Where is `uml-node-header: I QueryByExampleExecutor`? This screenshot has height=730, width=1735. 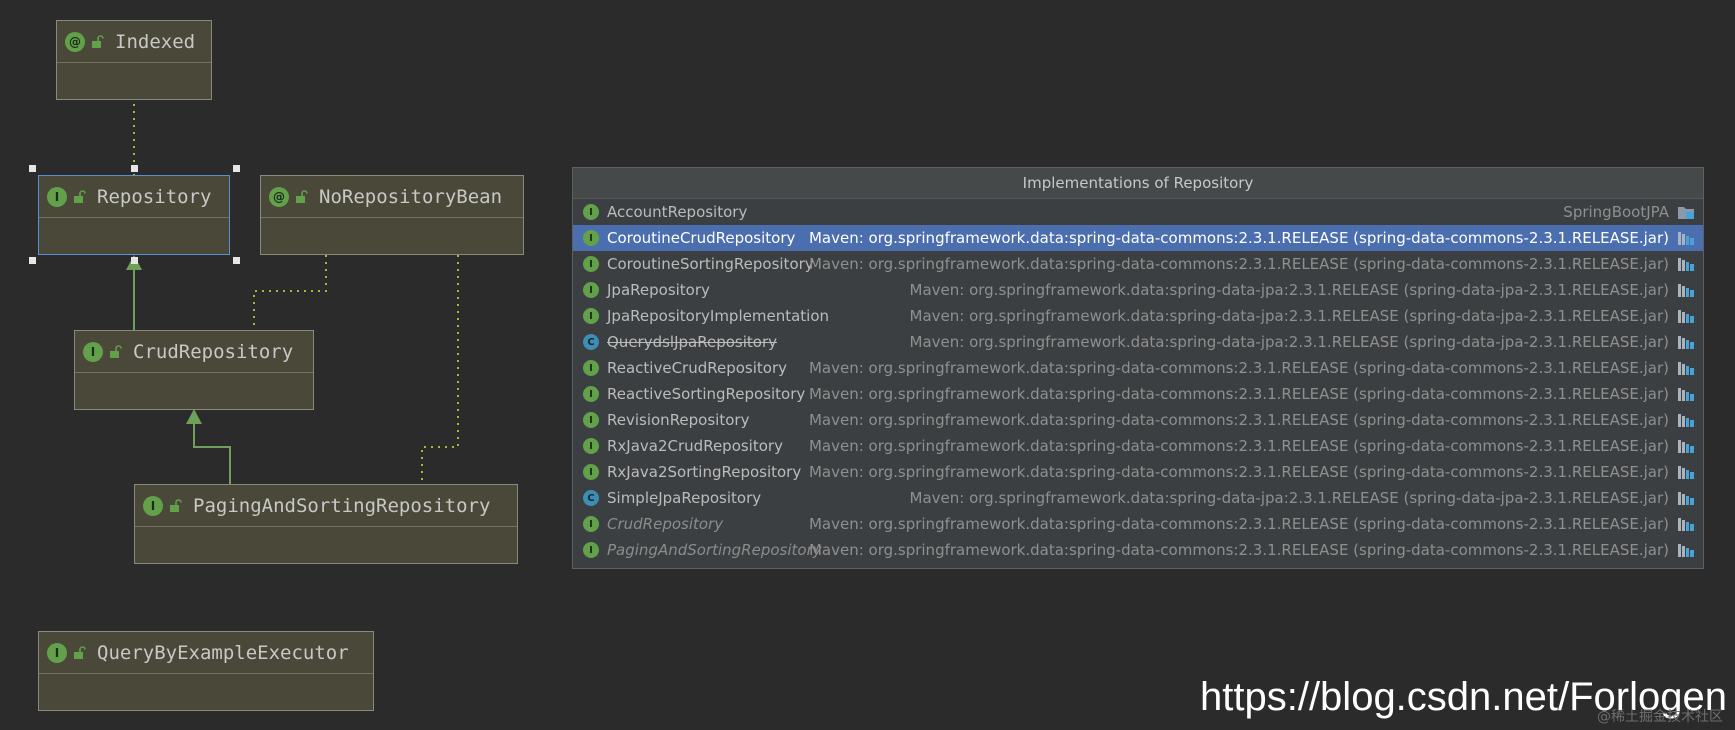
uml-node-header: I QueryByExampleExecutor is located at coordinates (206, 653).